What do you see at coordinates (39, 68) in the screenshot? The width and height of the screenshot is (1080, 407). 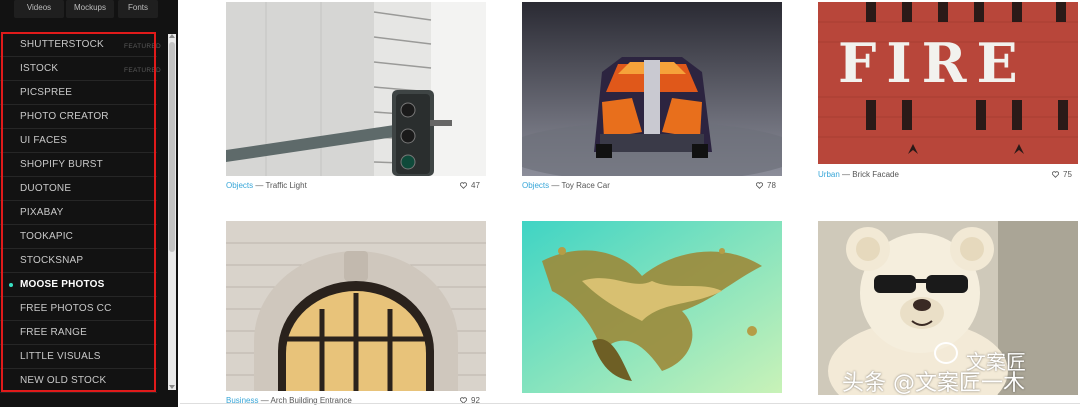 I see `sidebar-item-label: ISTOCK` at bounding box center [39, 68].